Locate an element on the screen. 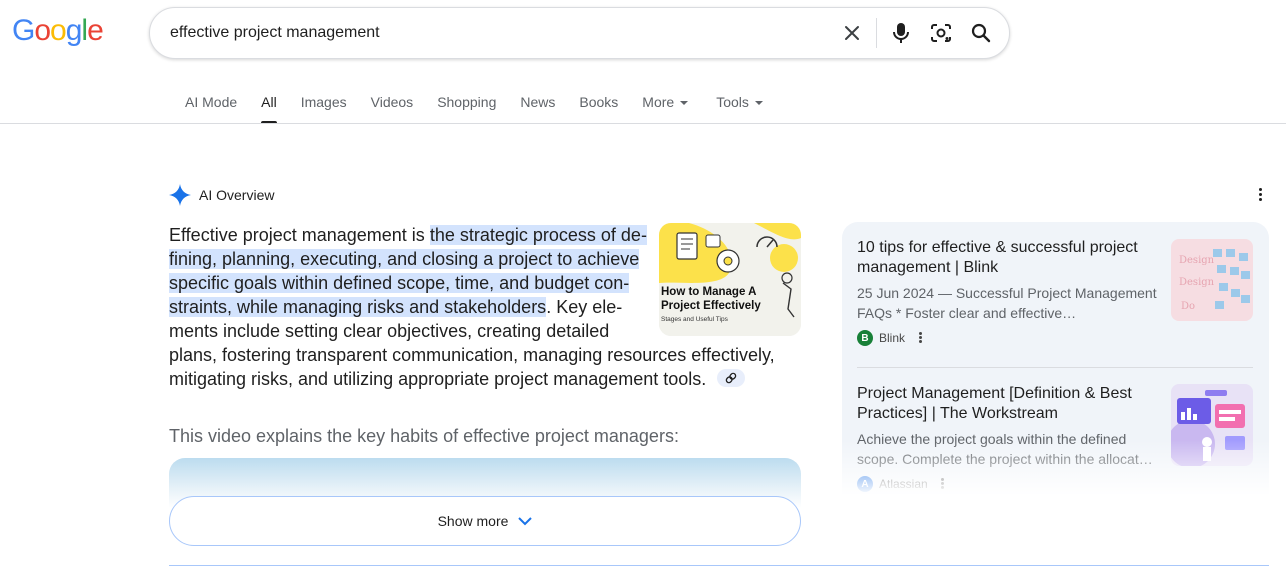 The image size is (1286, 582). tab-more: More is located at coordinates (665, 105).